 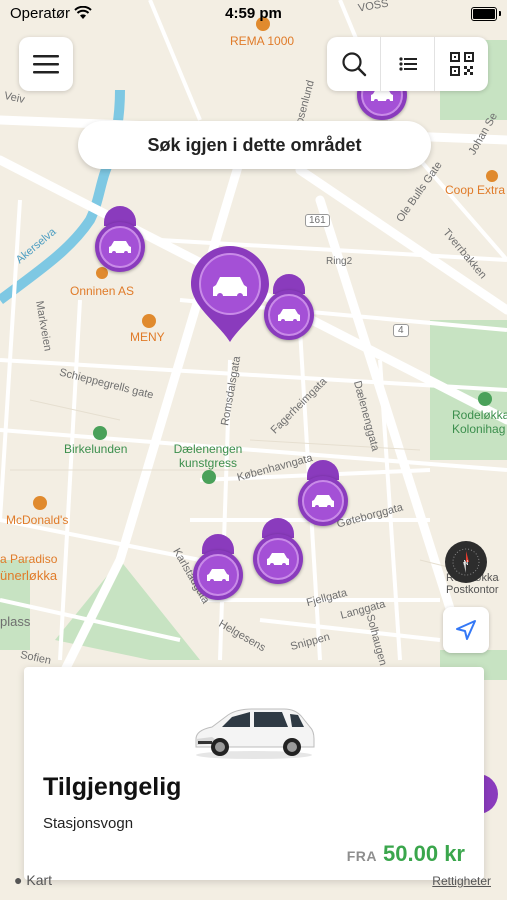 I want to click on road-shield: 161, so click(x=317, y=220).